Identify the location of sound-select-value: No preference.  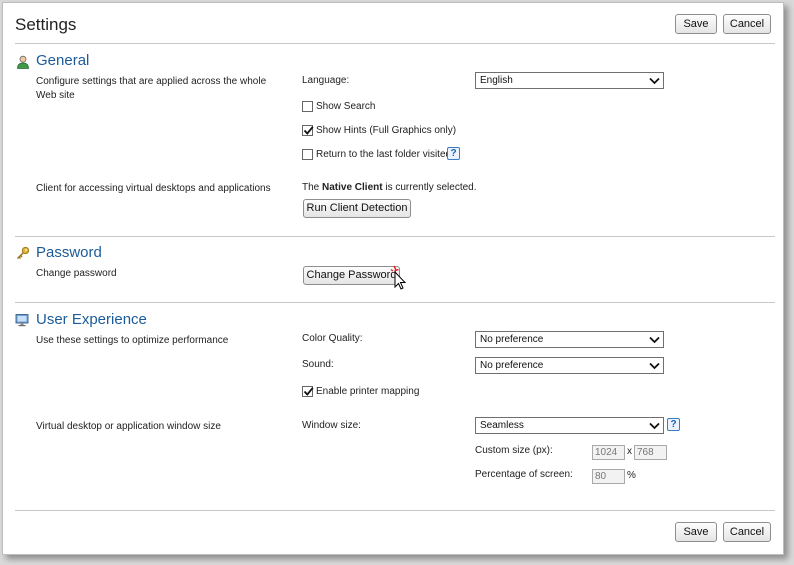
(512, 365).